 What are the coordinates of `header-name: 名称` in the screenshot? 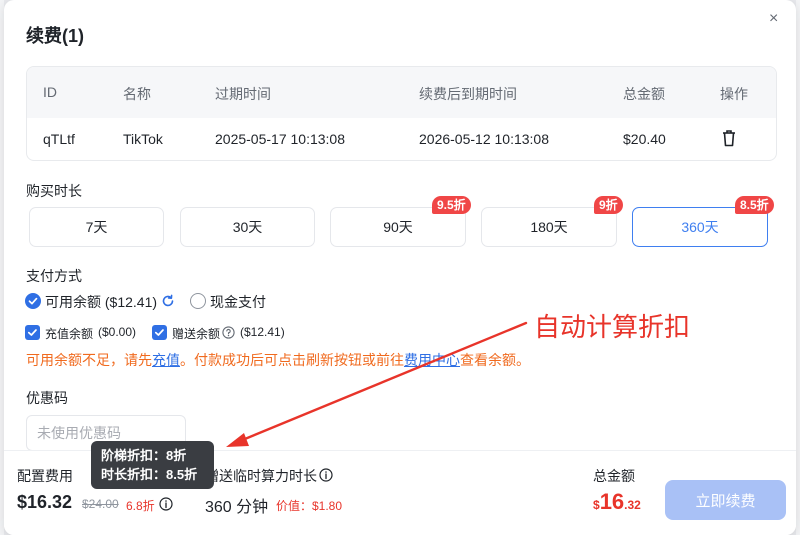 It's located at (137, 94).